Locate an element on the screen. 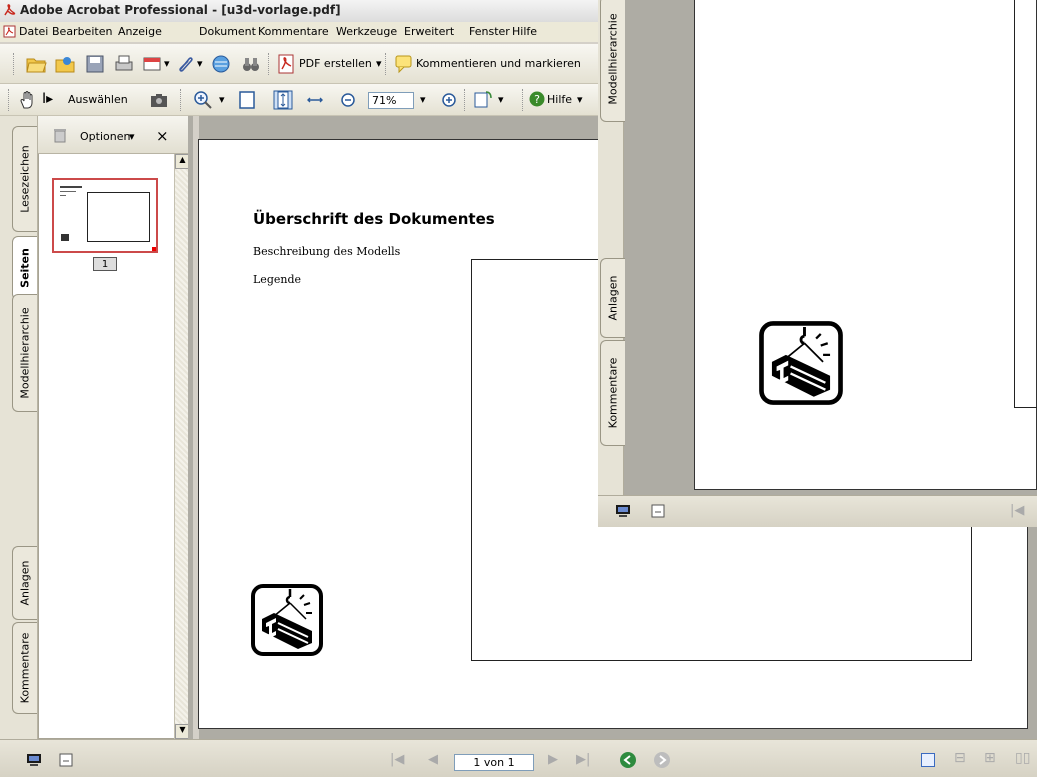 Image resolution: width=1037 pixels, height=777 pixels. tab-attachments-label: Anlagen is located at coordinates (25, 583).